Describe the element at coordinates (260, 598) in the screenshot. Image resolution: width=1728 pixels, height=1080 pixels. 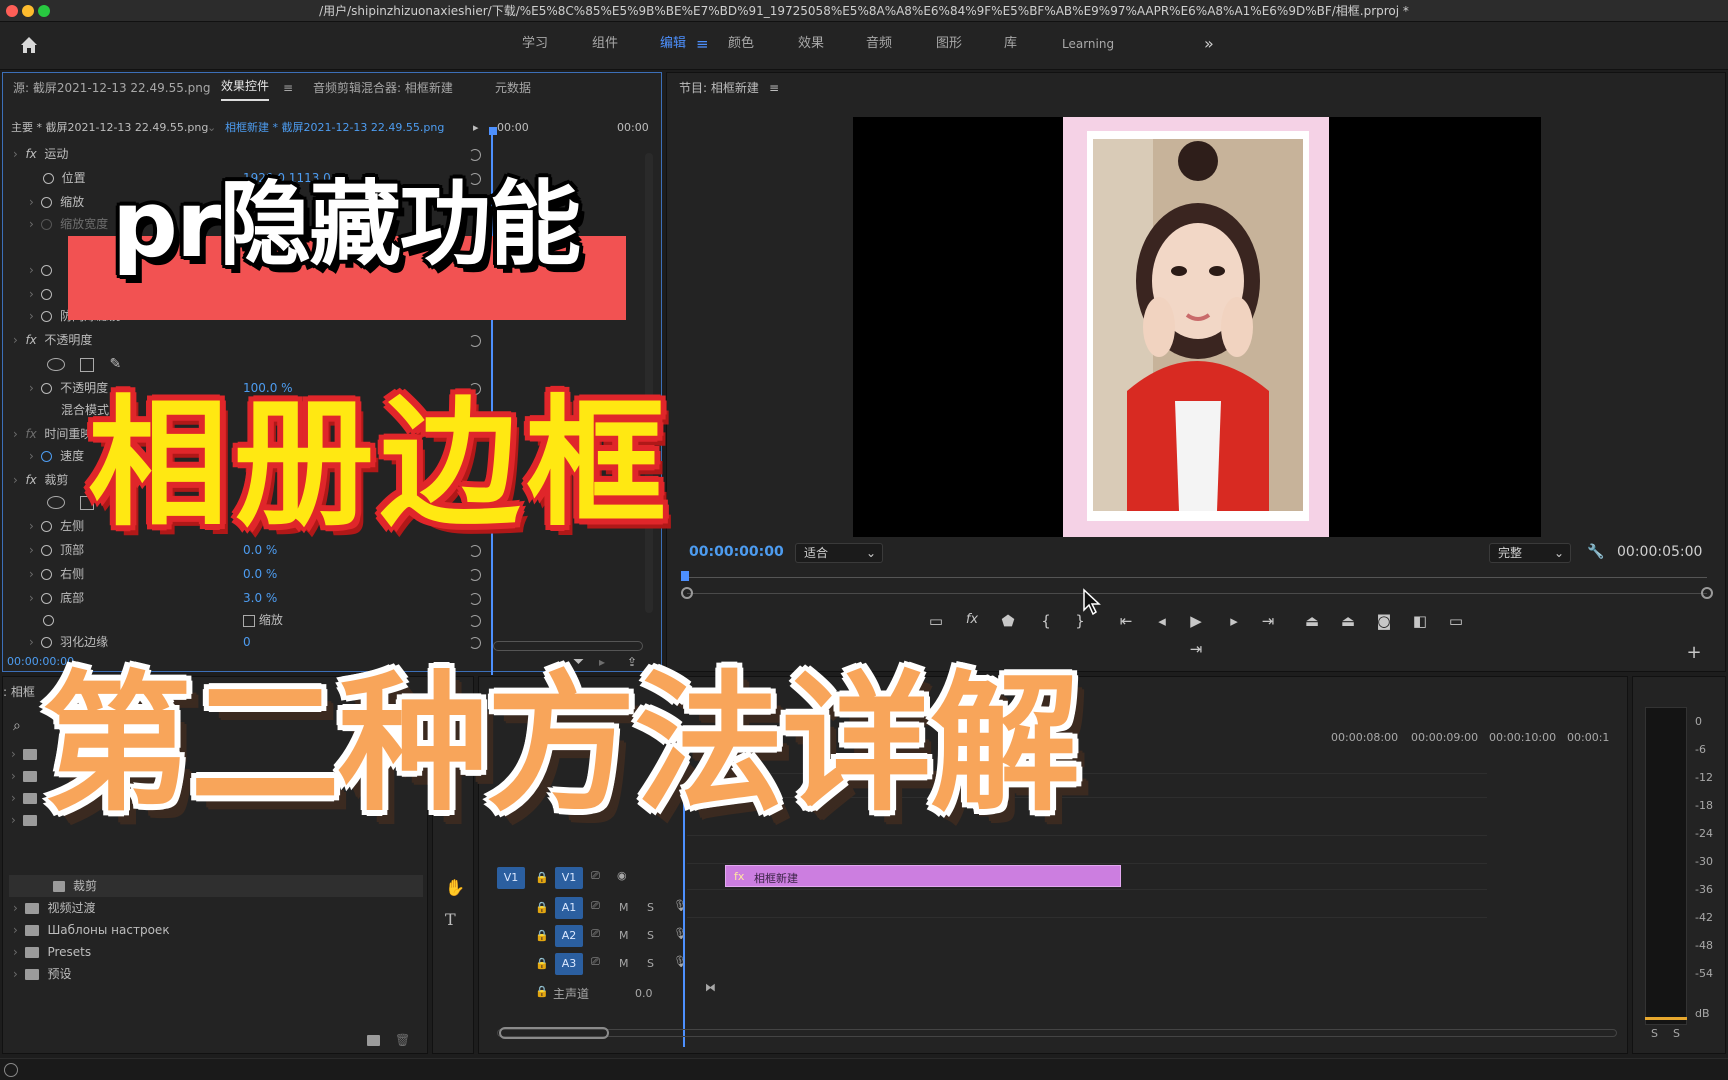
I see `bottom-value: 3.0 %` at that location.